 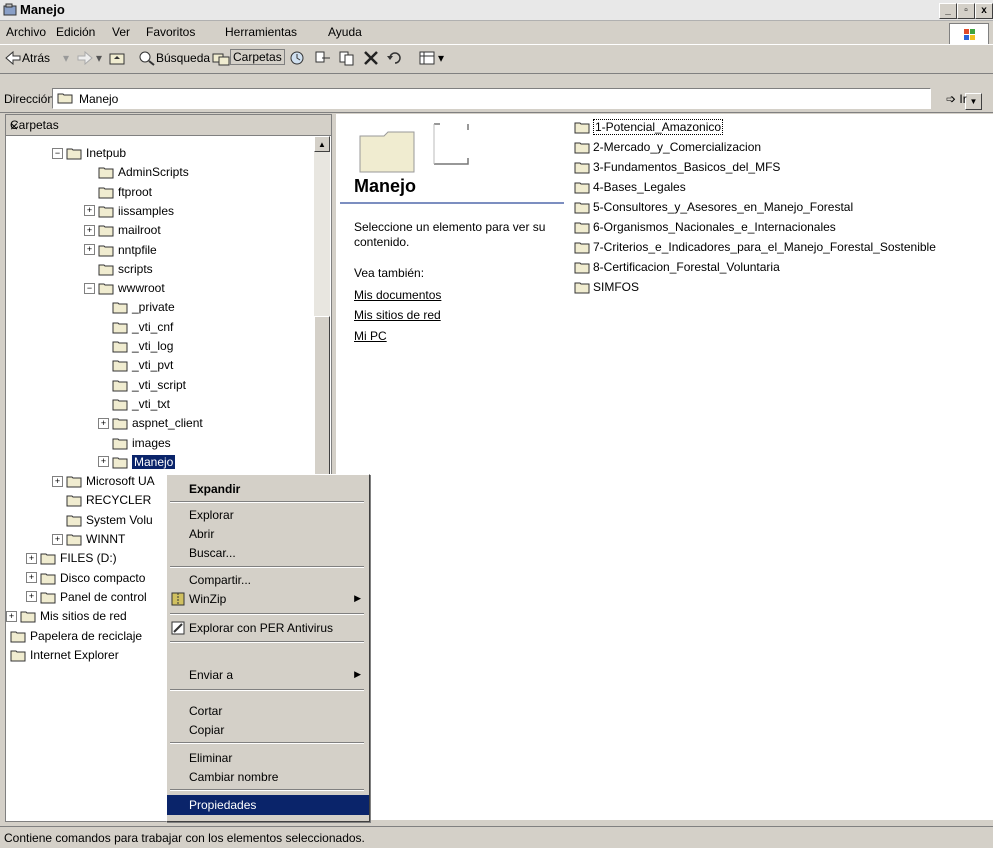 I want to click on history-icon, so click(x=297, y=58).